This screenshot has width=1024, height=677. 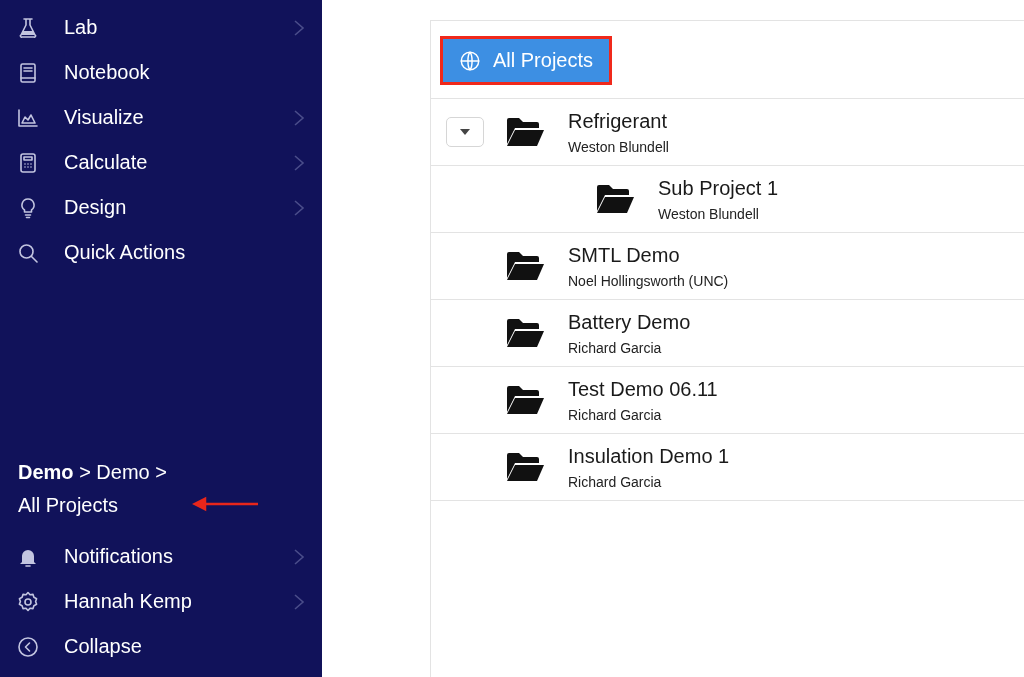 What do you see at coordinates (649, 456) in the screenshot?
I see `project-name: Insulation Demo 1` at bounding box center [649, 456].